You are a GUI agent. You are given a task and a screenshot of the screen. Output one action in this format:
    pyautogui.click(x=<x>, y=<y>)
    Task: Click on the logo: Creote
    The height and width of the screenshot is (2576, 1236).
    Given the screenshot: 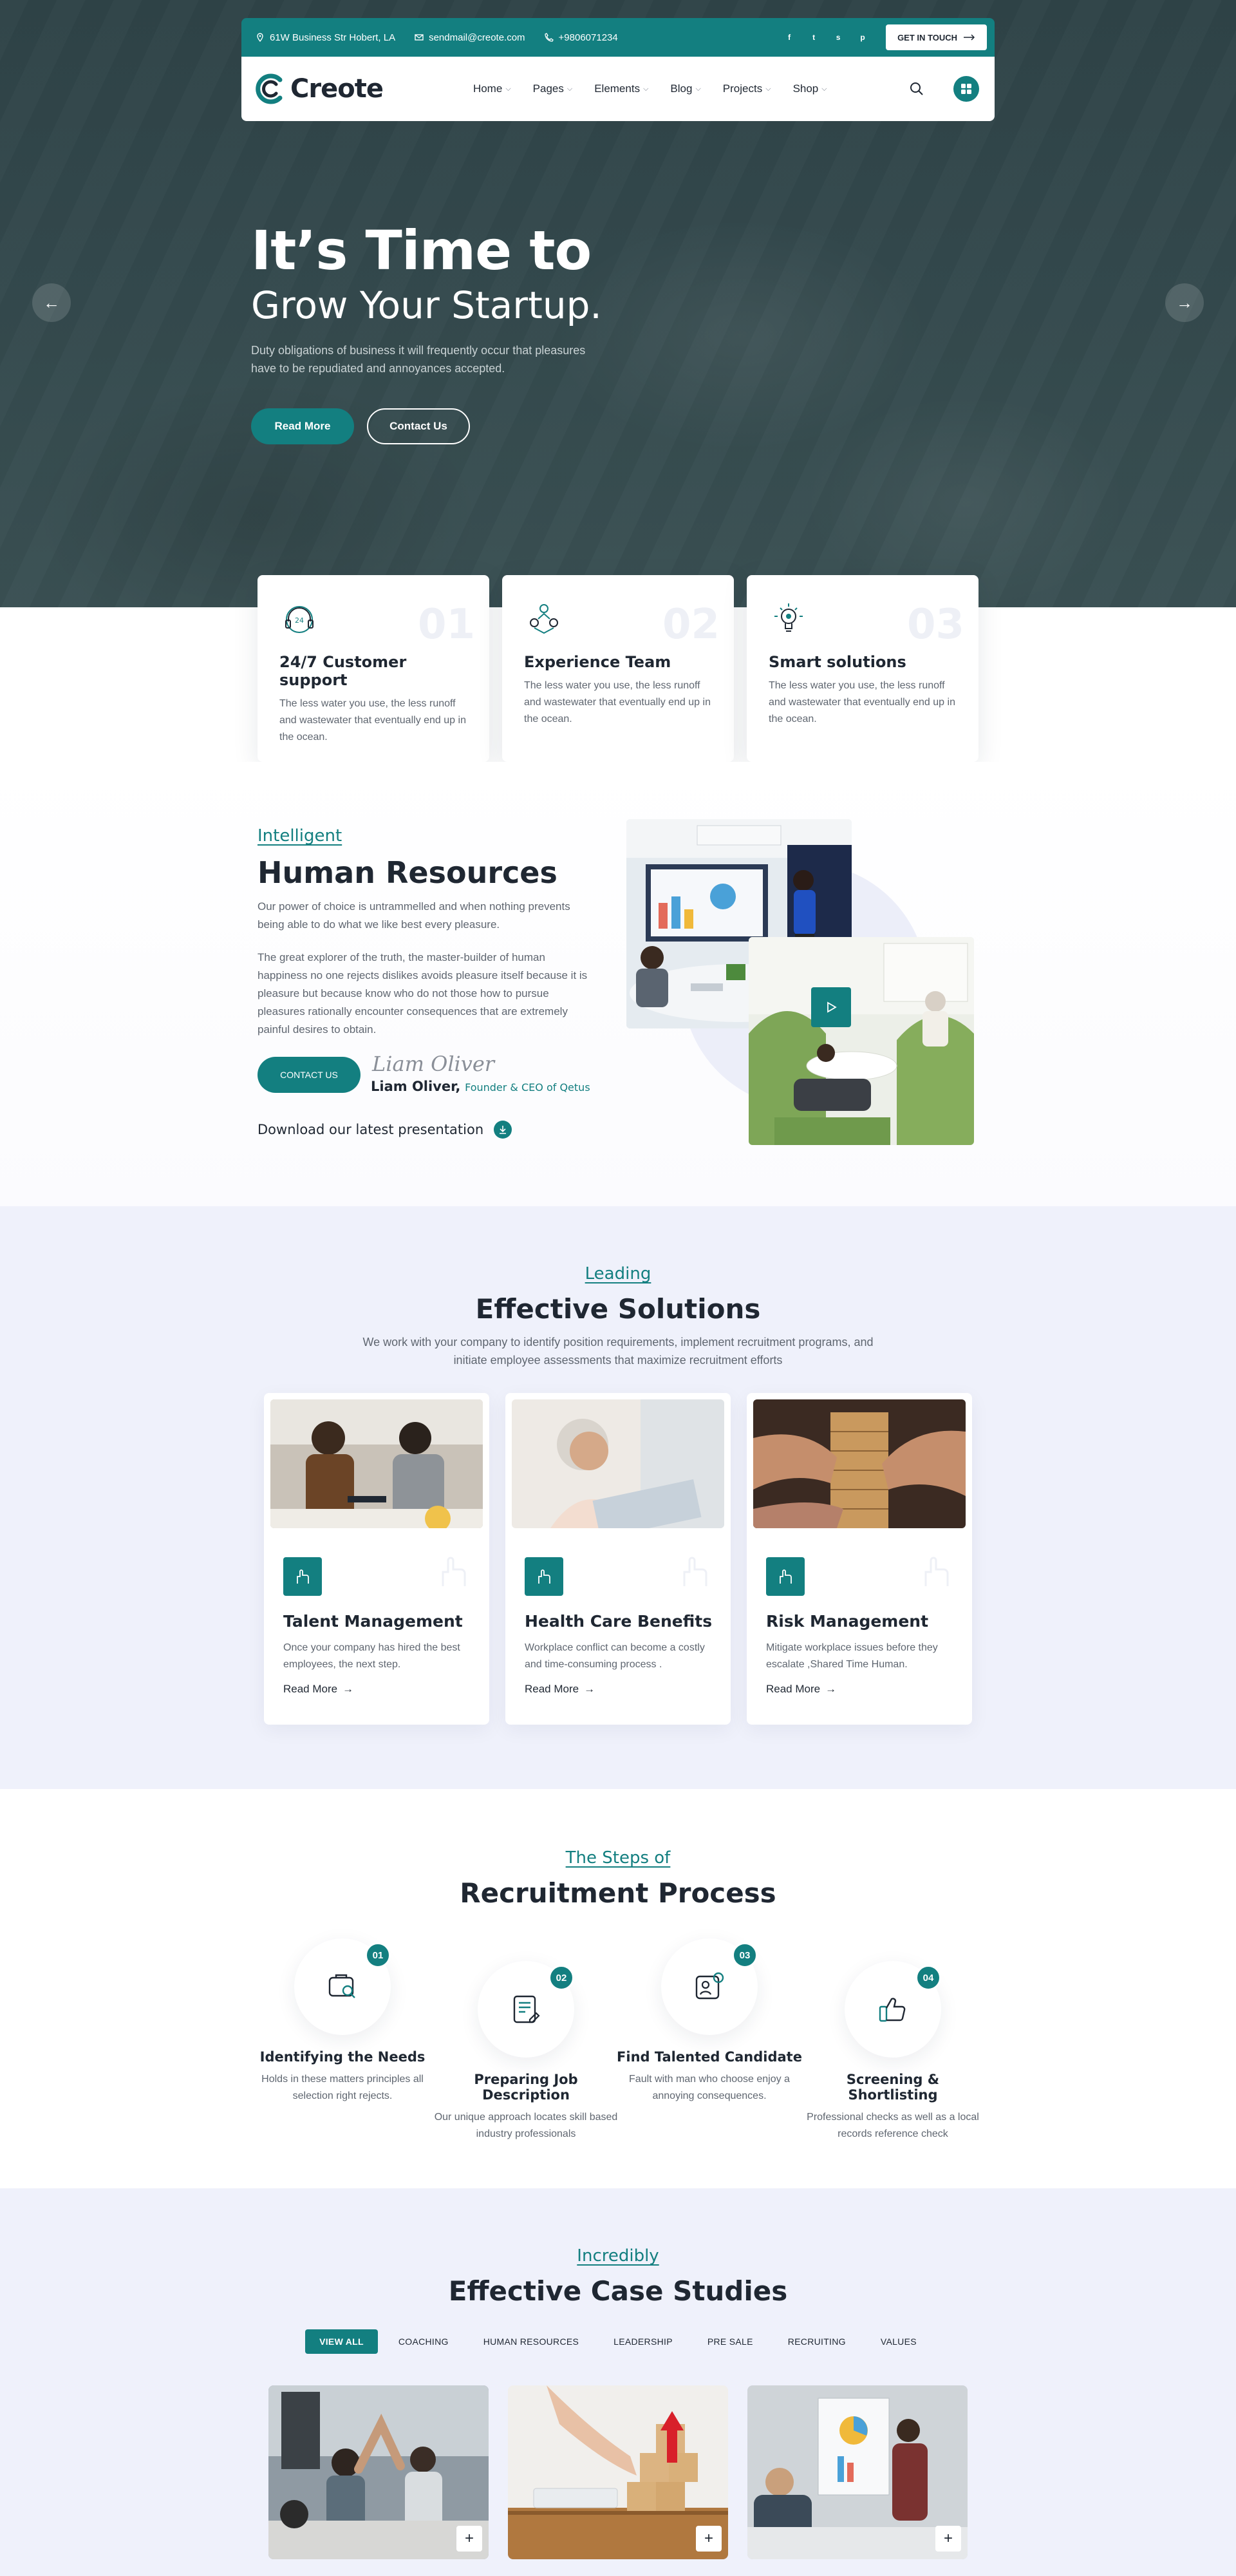 What is the action you would take?
    pyautogui.click(x=318, y=89)
    